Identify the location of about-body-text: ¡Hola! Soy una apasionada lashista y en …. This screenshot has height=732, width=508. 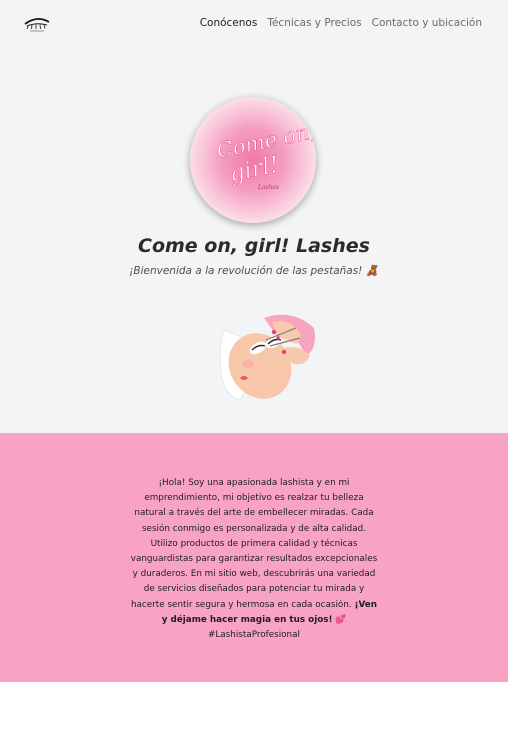
(254, 544).